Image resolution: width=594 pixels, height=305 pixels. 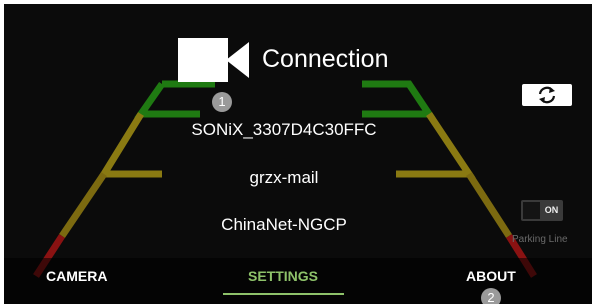 I want to click on step-badge-2: 2, so click(x=491, y=296).